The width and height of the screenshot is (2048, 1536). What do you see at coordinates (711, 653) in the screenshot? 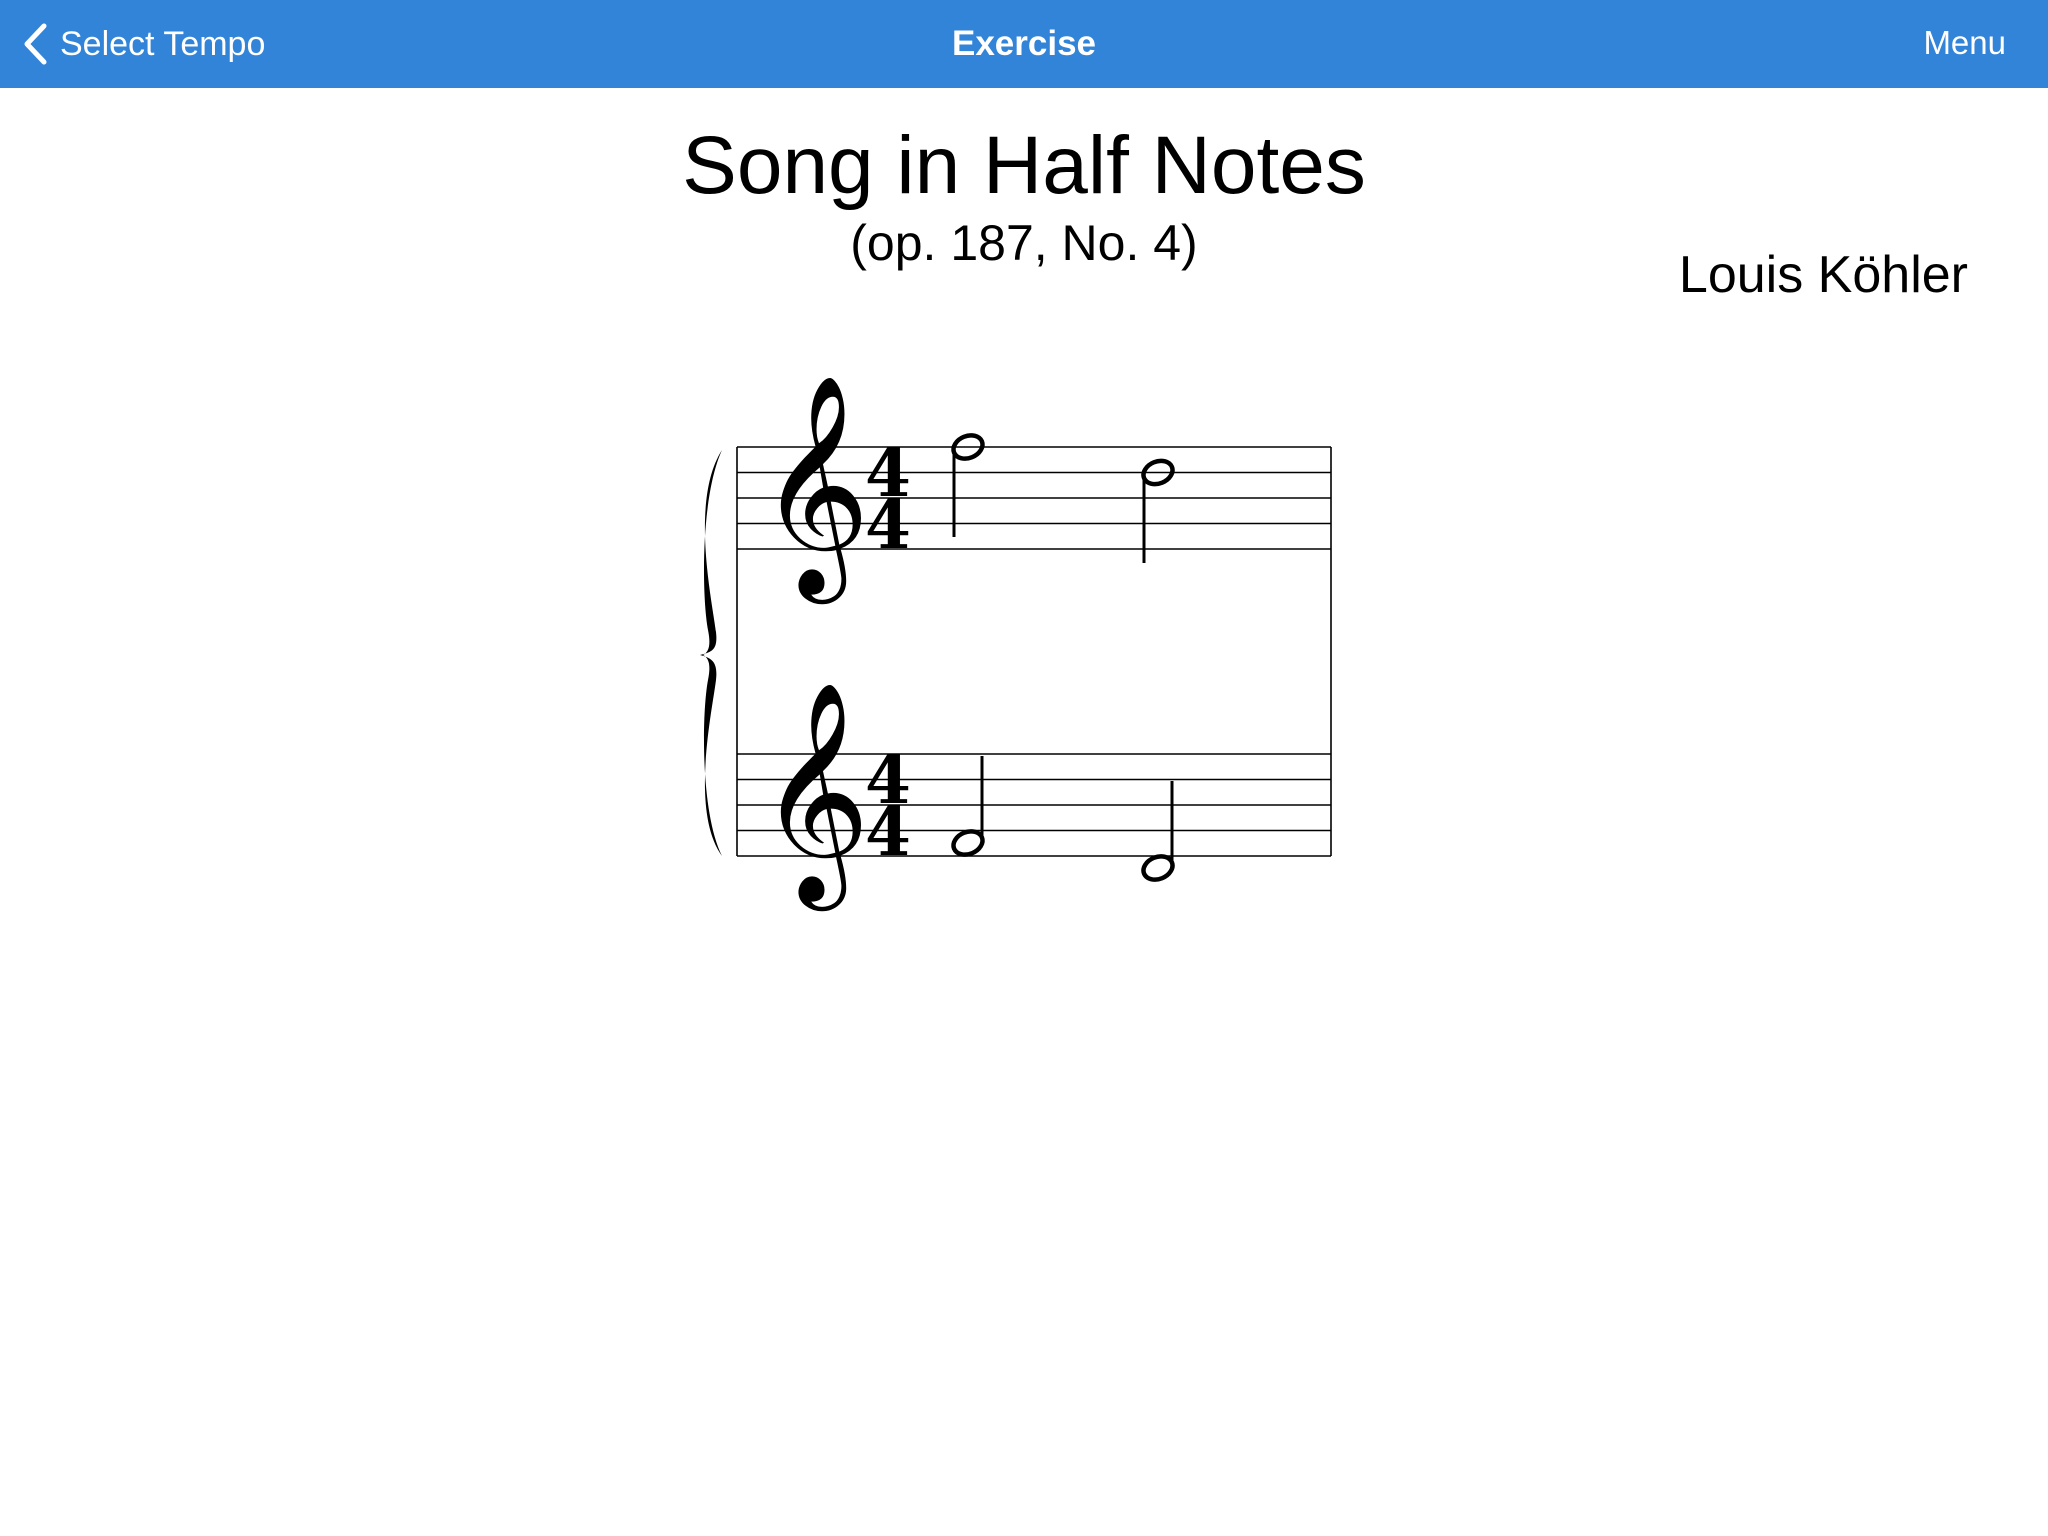
I see `system-brace` at bounding box center [711, 653].